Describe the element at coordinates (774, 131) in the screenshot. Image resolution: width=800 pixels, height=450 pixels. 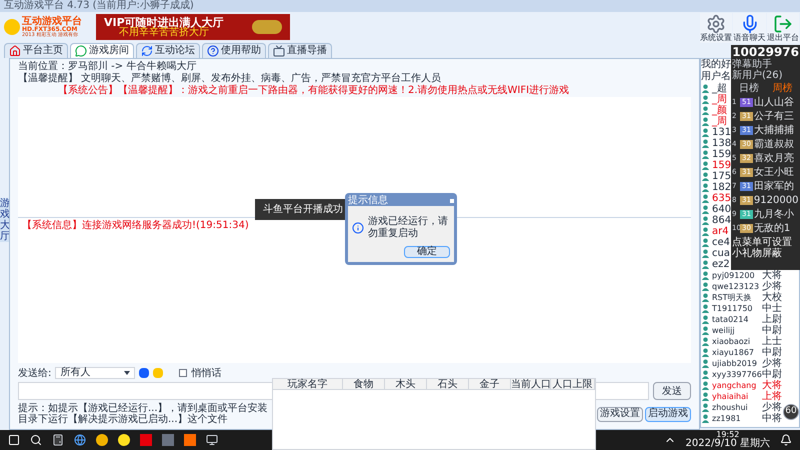
I see `viewer-name: 大捕捕捕` at that location.